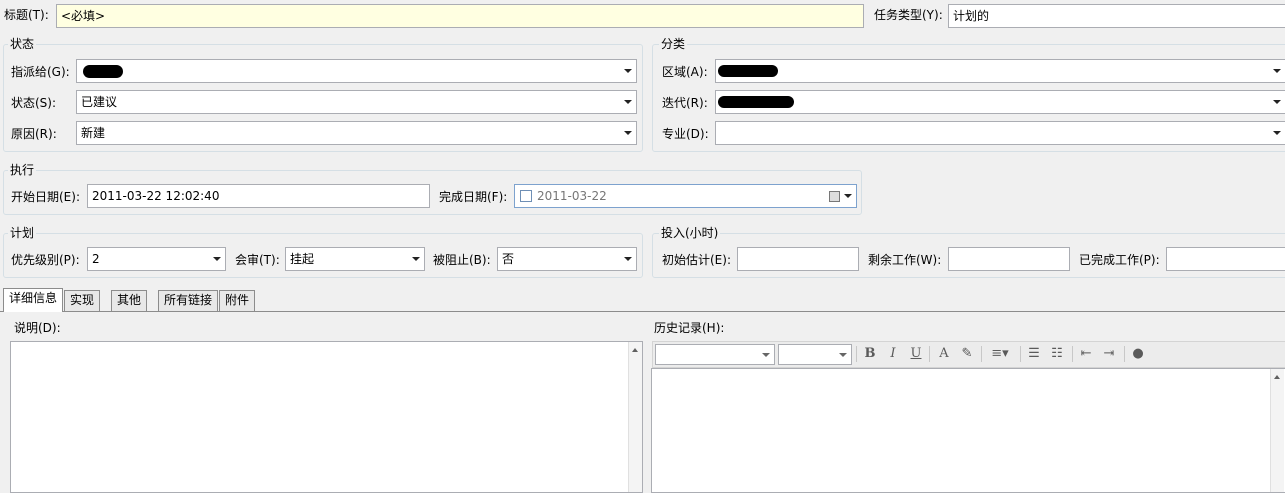 The width and height of the screenshot is (1285, 493). I want to click on assigned-to-label: 指派给(G):, so click(40, 72).